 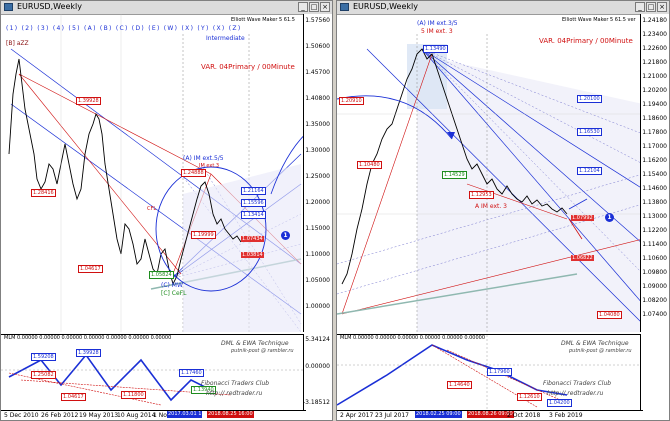 I want to click on price-label: 1.10480, so click(x=369, y=165).